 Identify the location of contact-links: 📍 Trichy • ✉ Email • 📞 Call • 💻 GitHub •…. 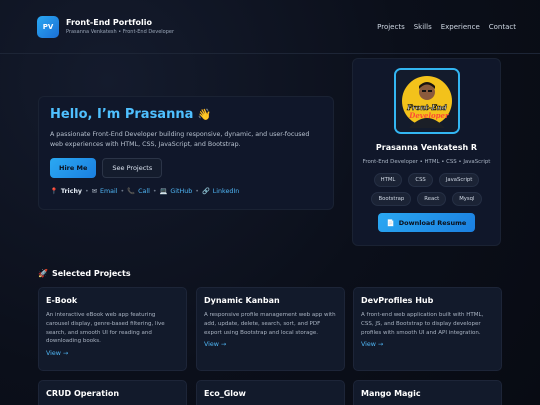
(186, 191).